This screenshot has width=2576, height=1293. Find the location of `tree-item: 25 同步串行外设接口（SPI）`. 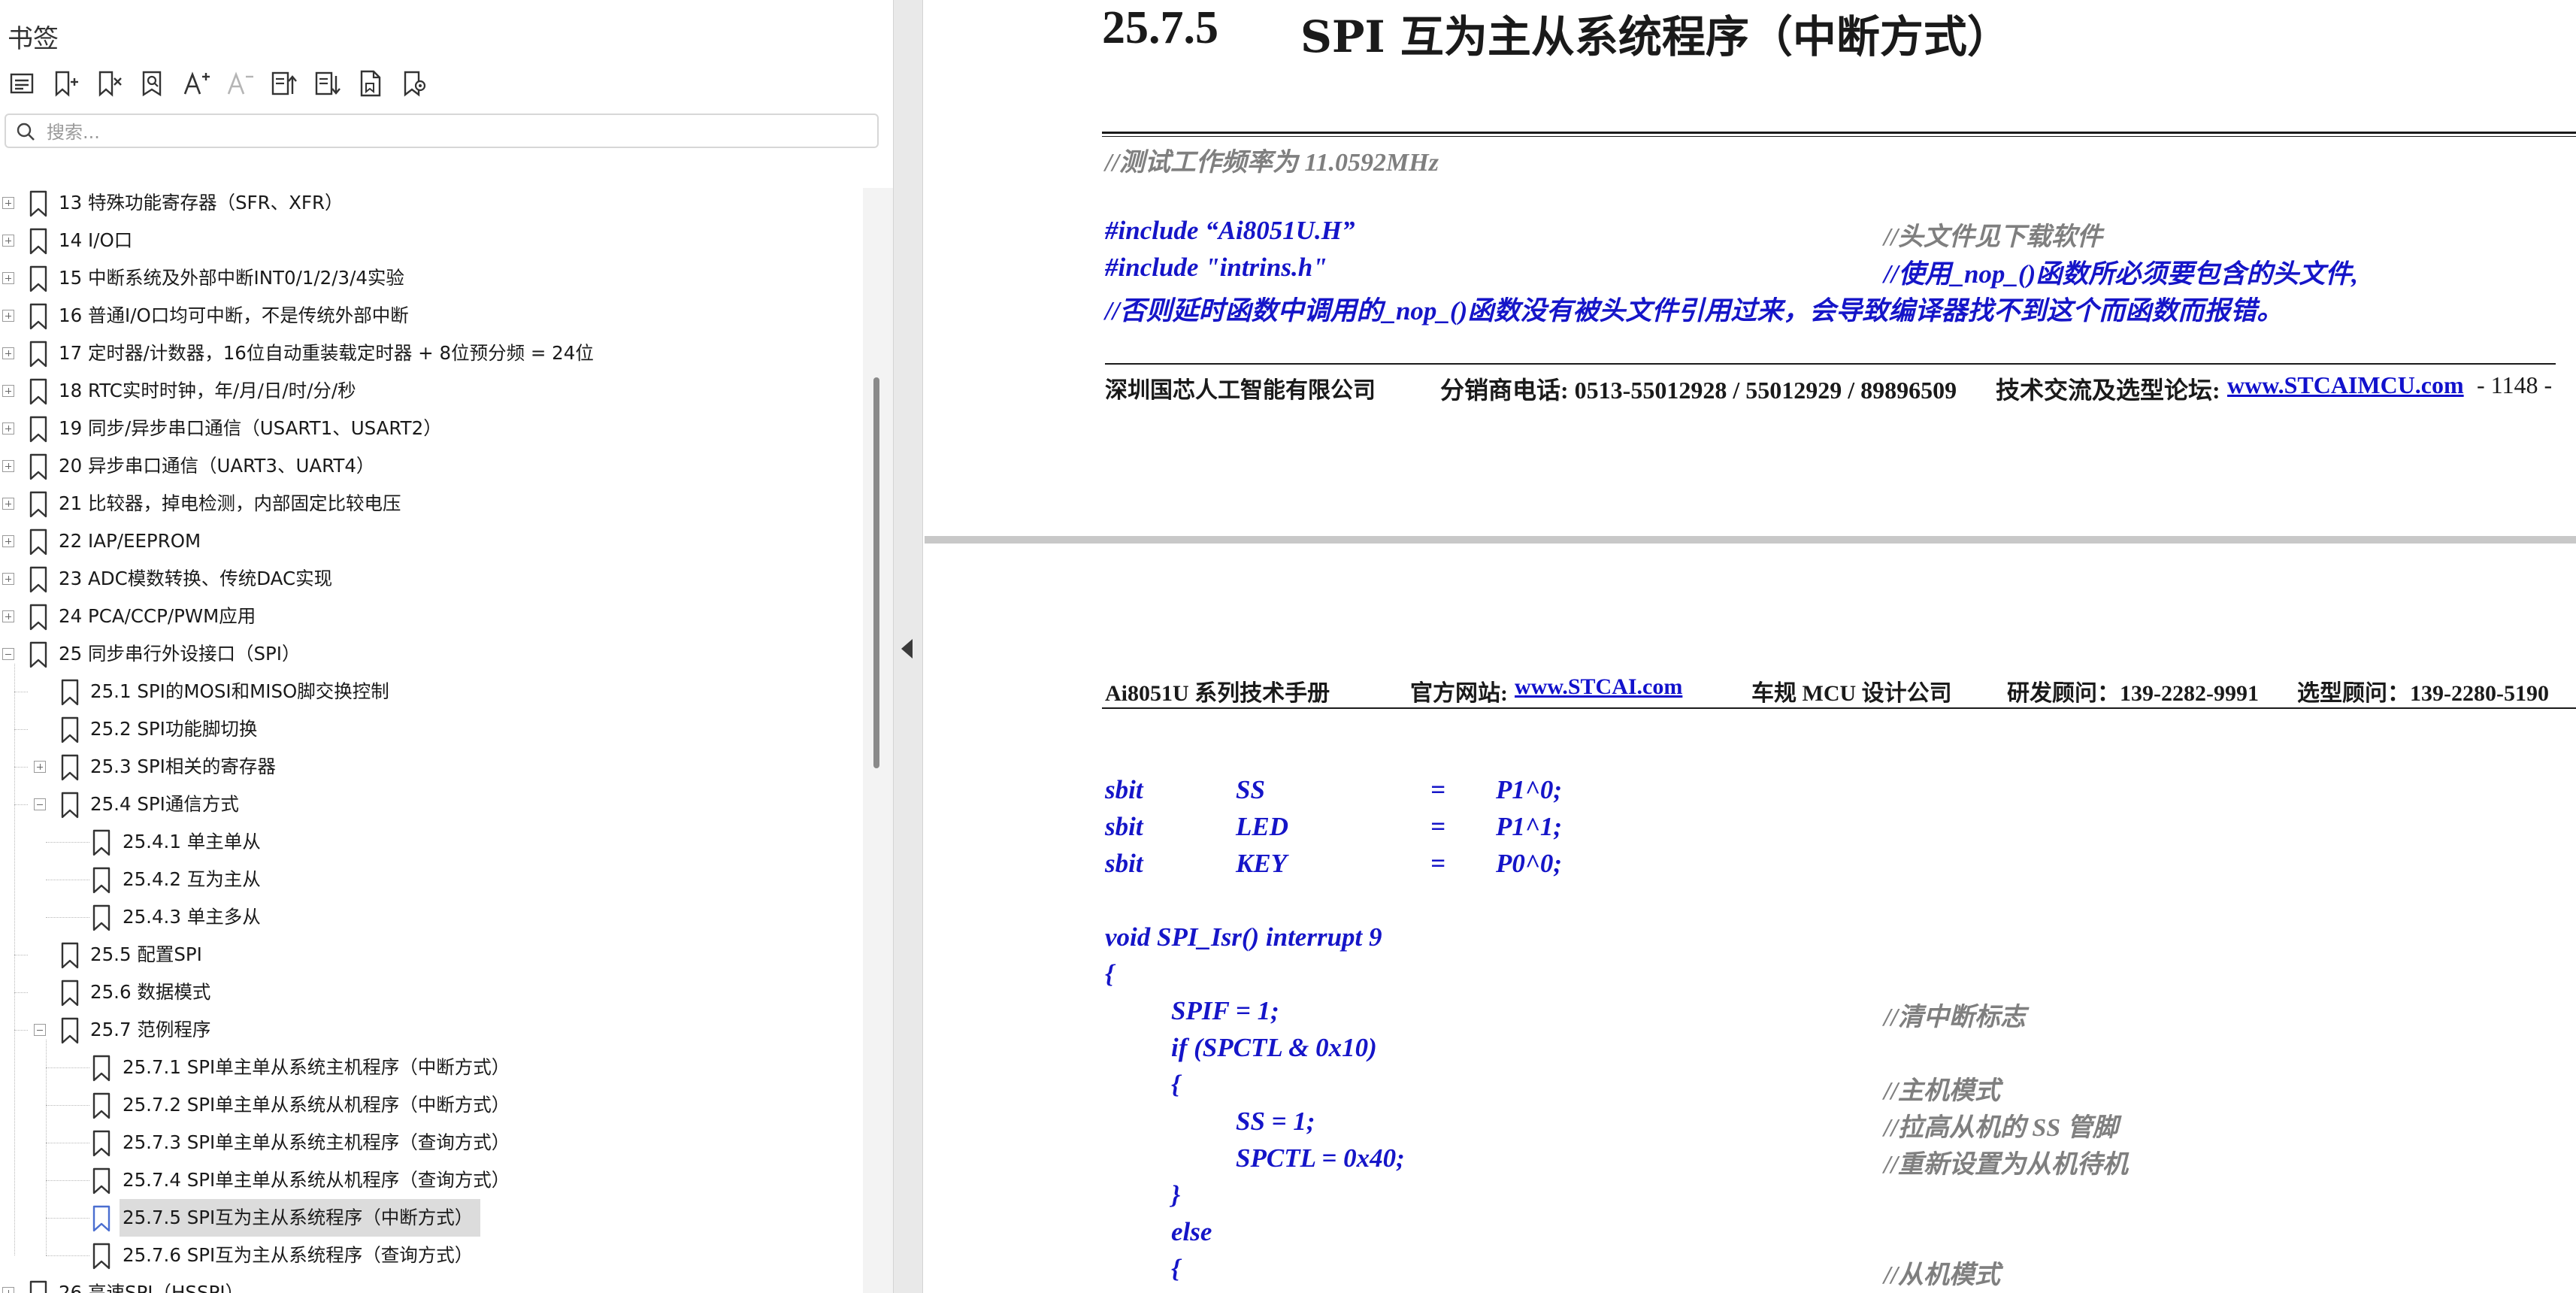

tree-item: 25 同步串行外设接口（SPI） is located at coordinates (431, 654).